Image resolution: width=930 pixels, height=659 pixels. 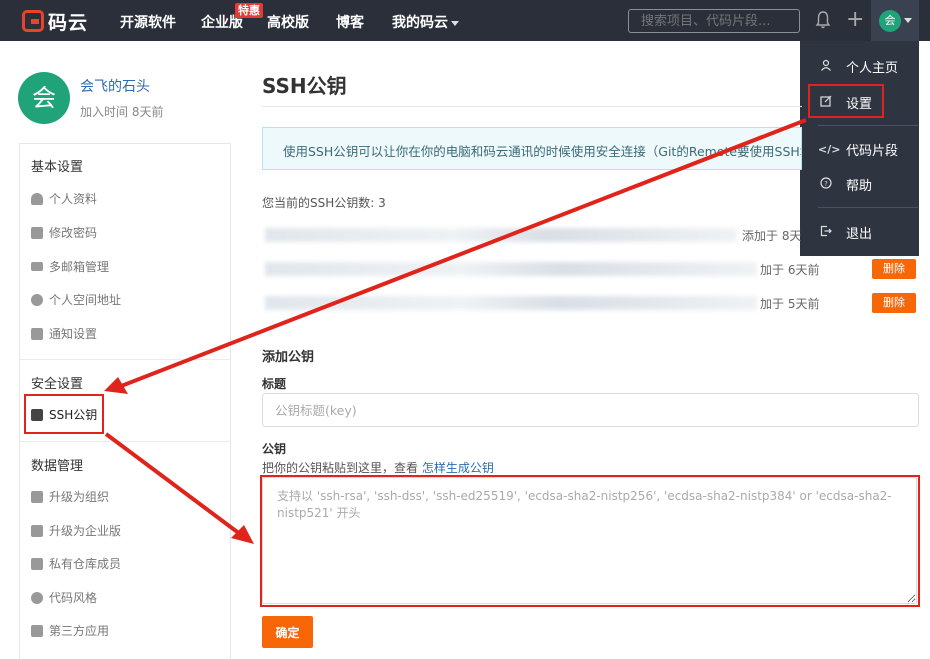 What do you see at coordinates (872, 68) in the screenshot?
I see `menu-item-label: 个人主页` at bounding box center [872, 68].